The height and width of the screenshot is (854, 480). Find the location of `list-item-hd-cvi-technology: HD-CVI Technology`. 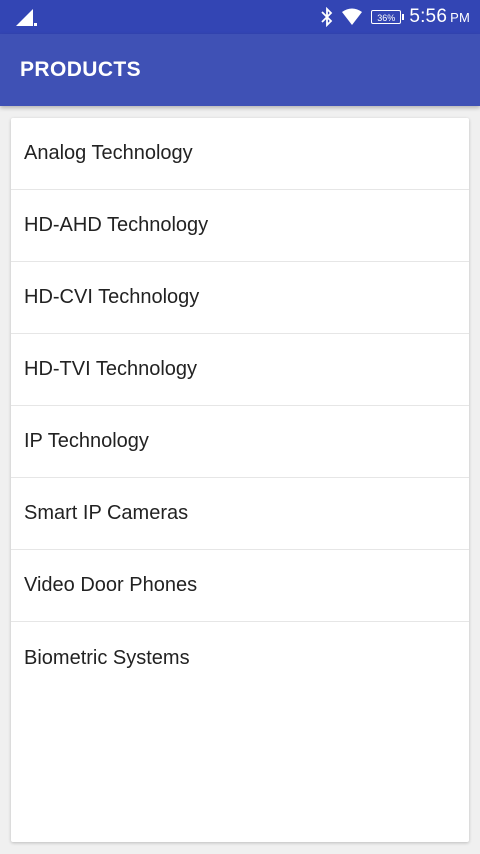

list-item-hd-cvi-technology: HD-CVI Technology is located at coordinates (240, 298).